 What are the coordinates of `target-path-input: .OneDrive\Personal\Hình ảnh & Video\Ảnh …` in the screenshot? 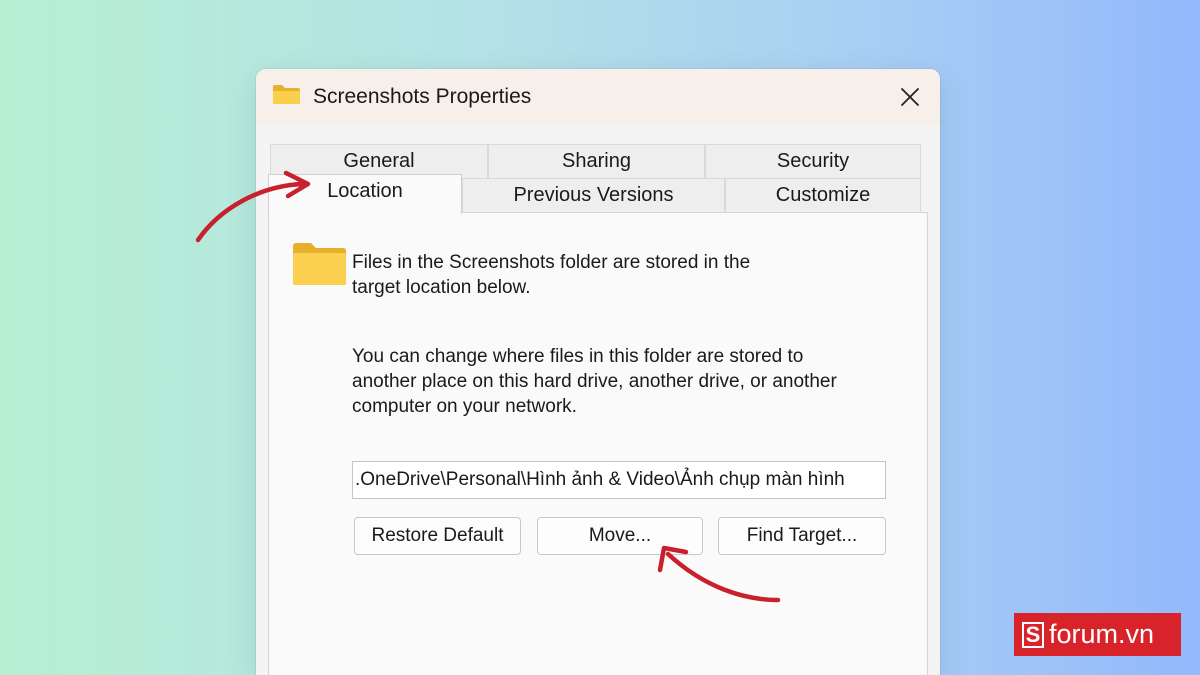 It's located at (619, 480).